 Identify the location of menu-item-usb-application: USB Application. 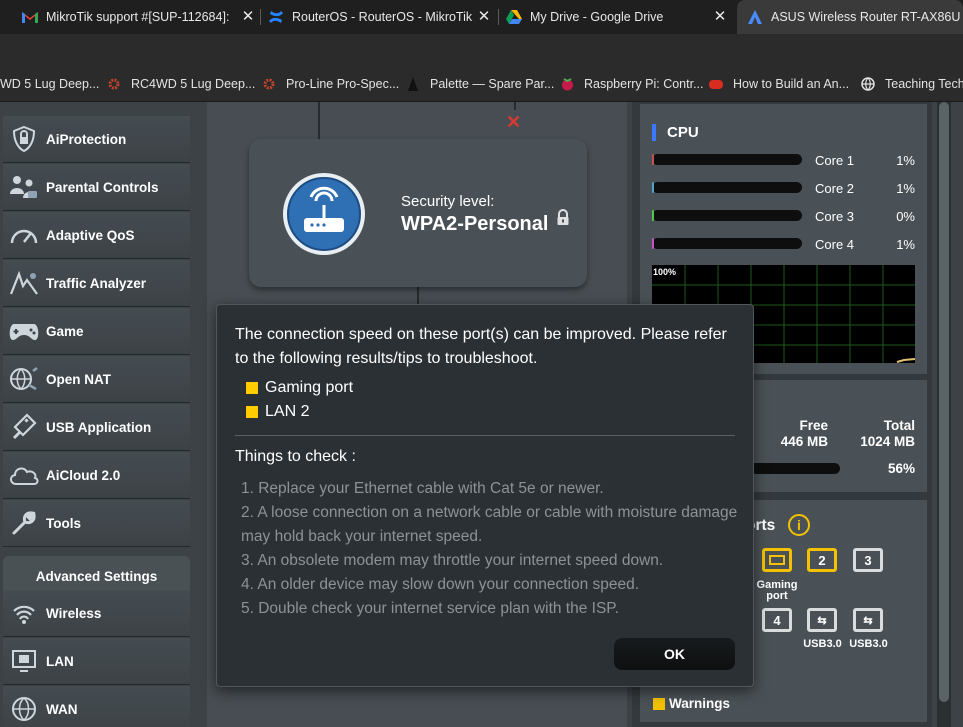
(96, 427).